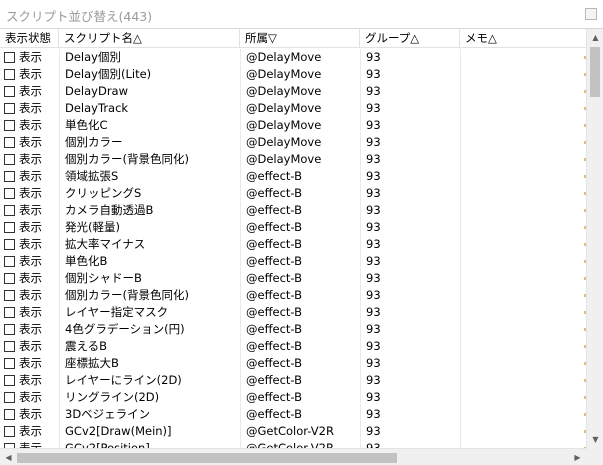  What do you see at coordinates (595, 37) in the screenshot?
I see `up-arrow-icon: ▲` at bounding box center [595, 37].